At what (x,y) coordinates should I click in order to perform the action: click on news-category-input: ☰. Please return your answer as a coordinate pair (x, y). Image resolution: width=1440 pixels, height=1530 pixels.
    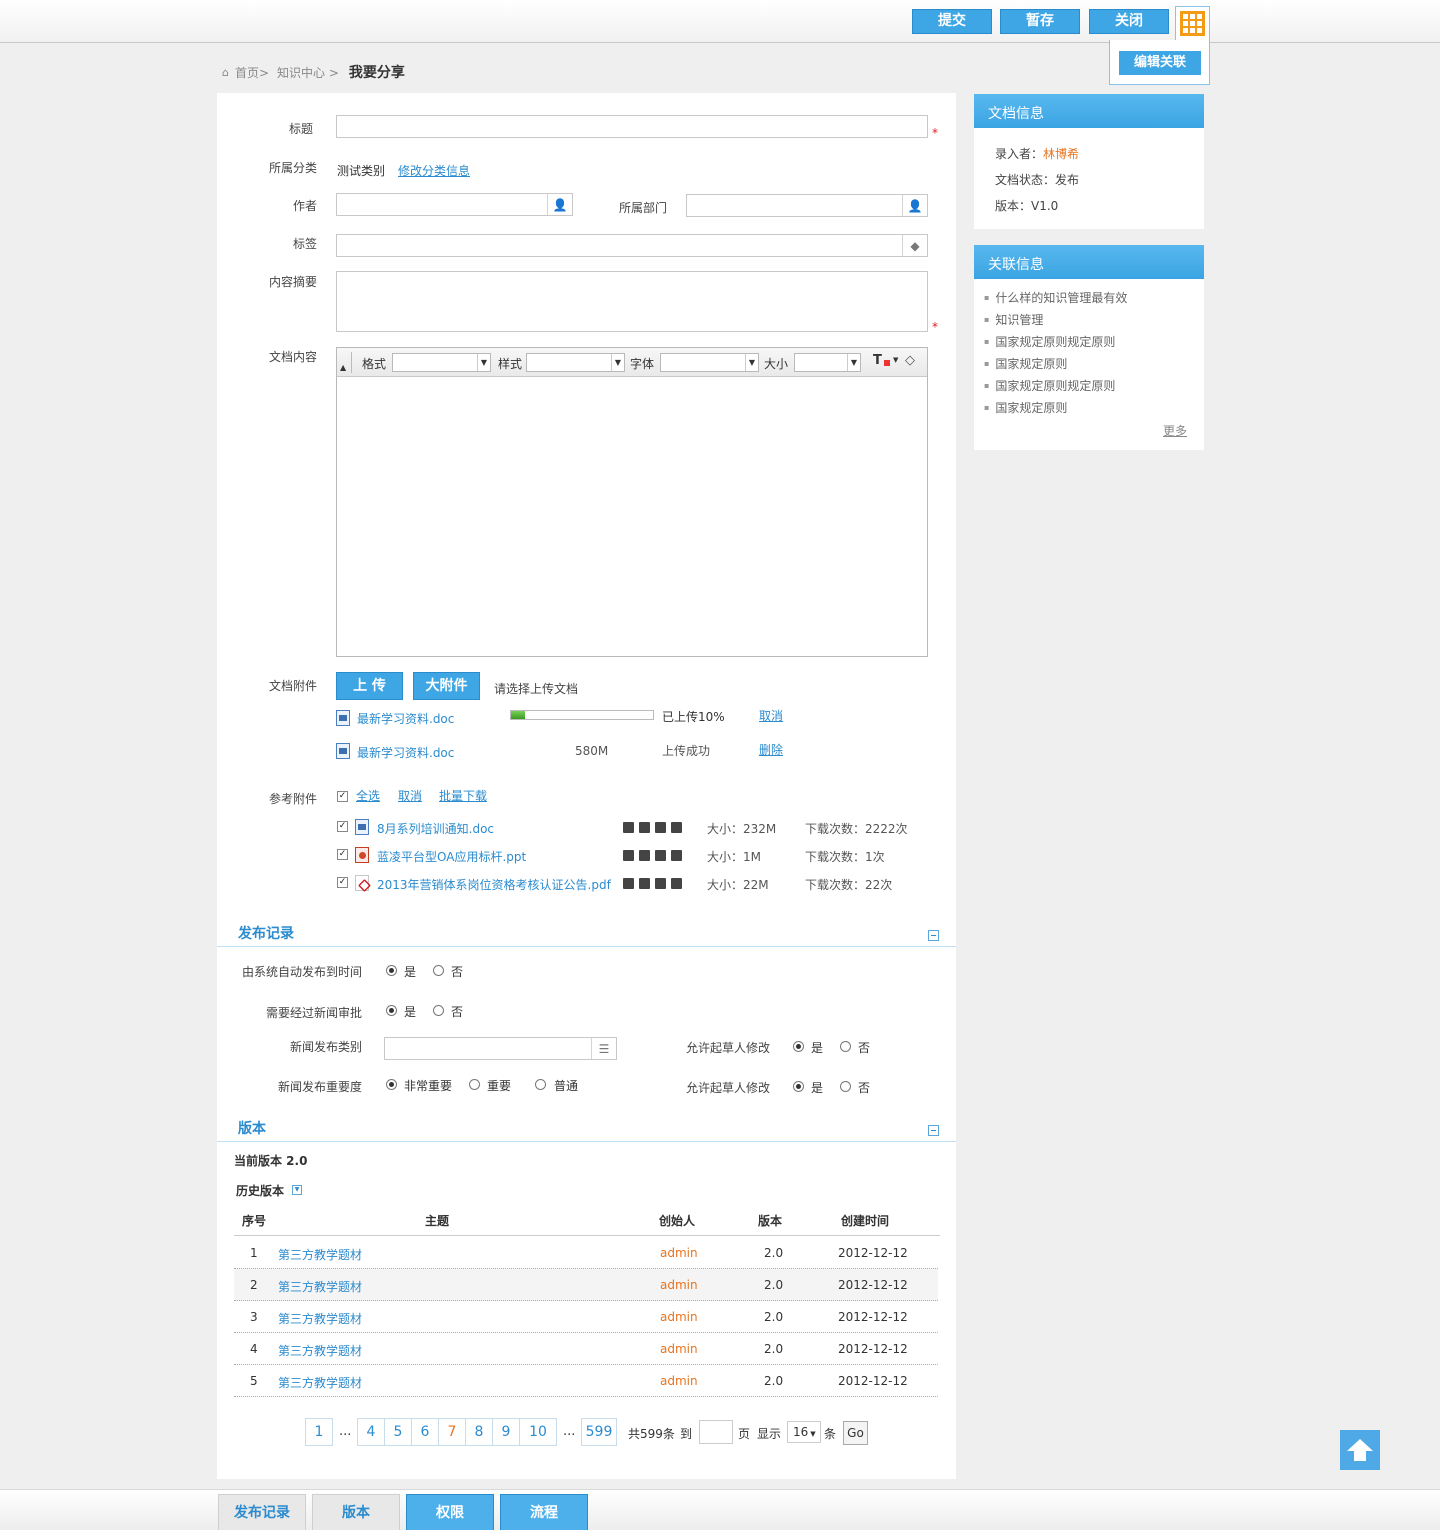
    Looking at the image, I should click on (500, 1048).